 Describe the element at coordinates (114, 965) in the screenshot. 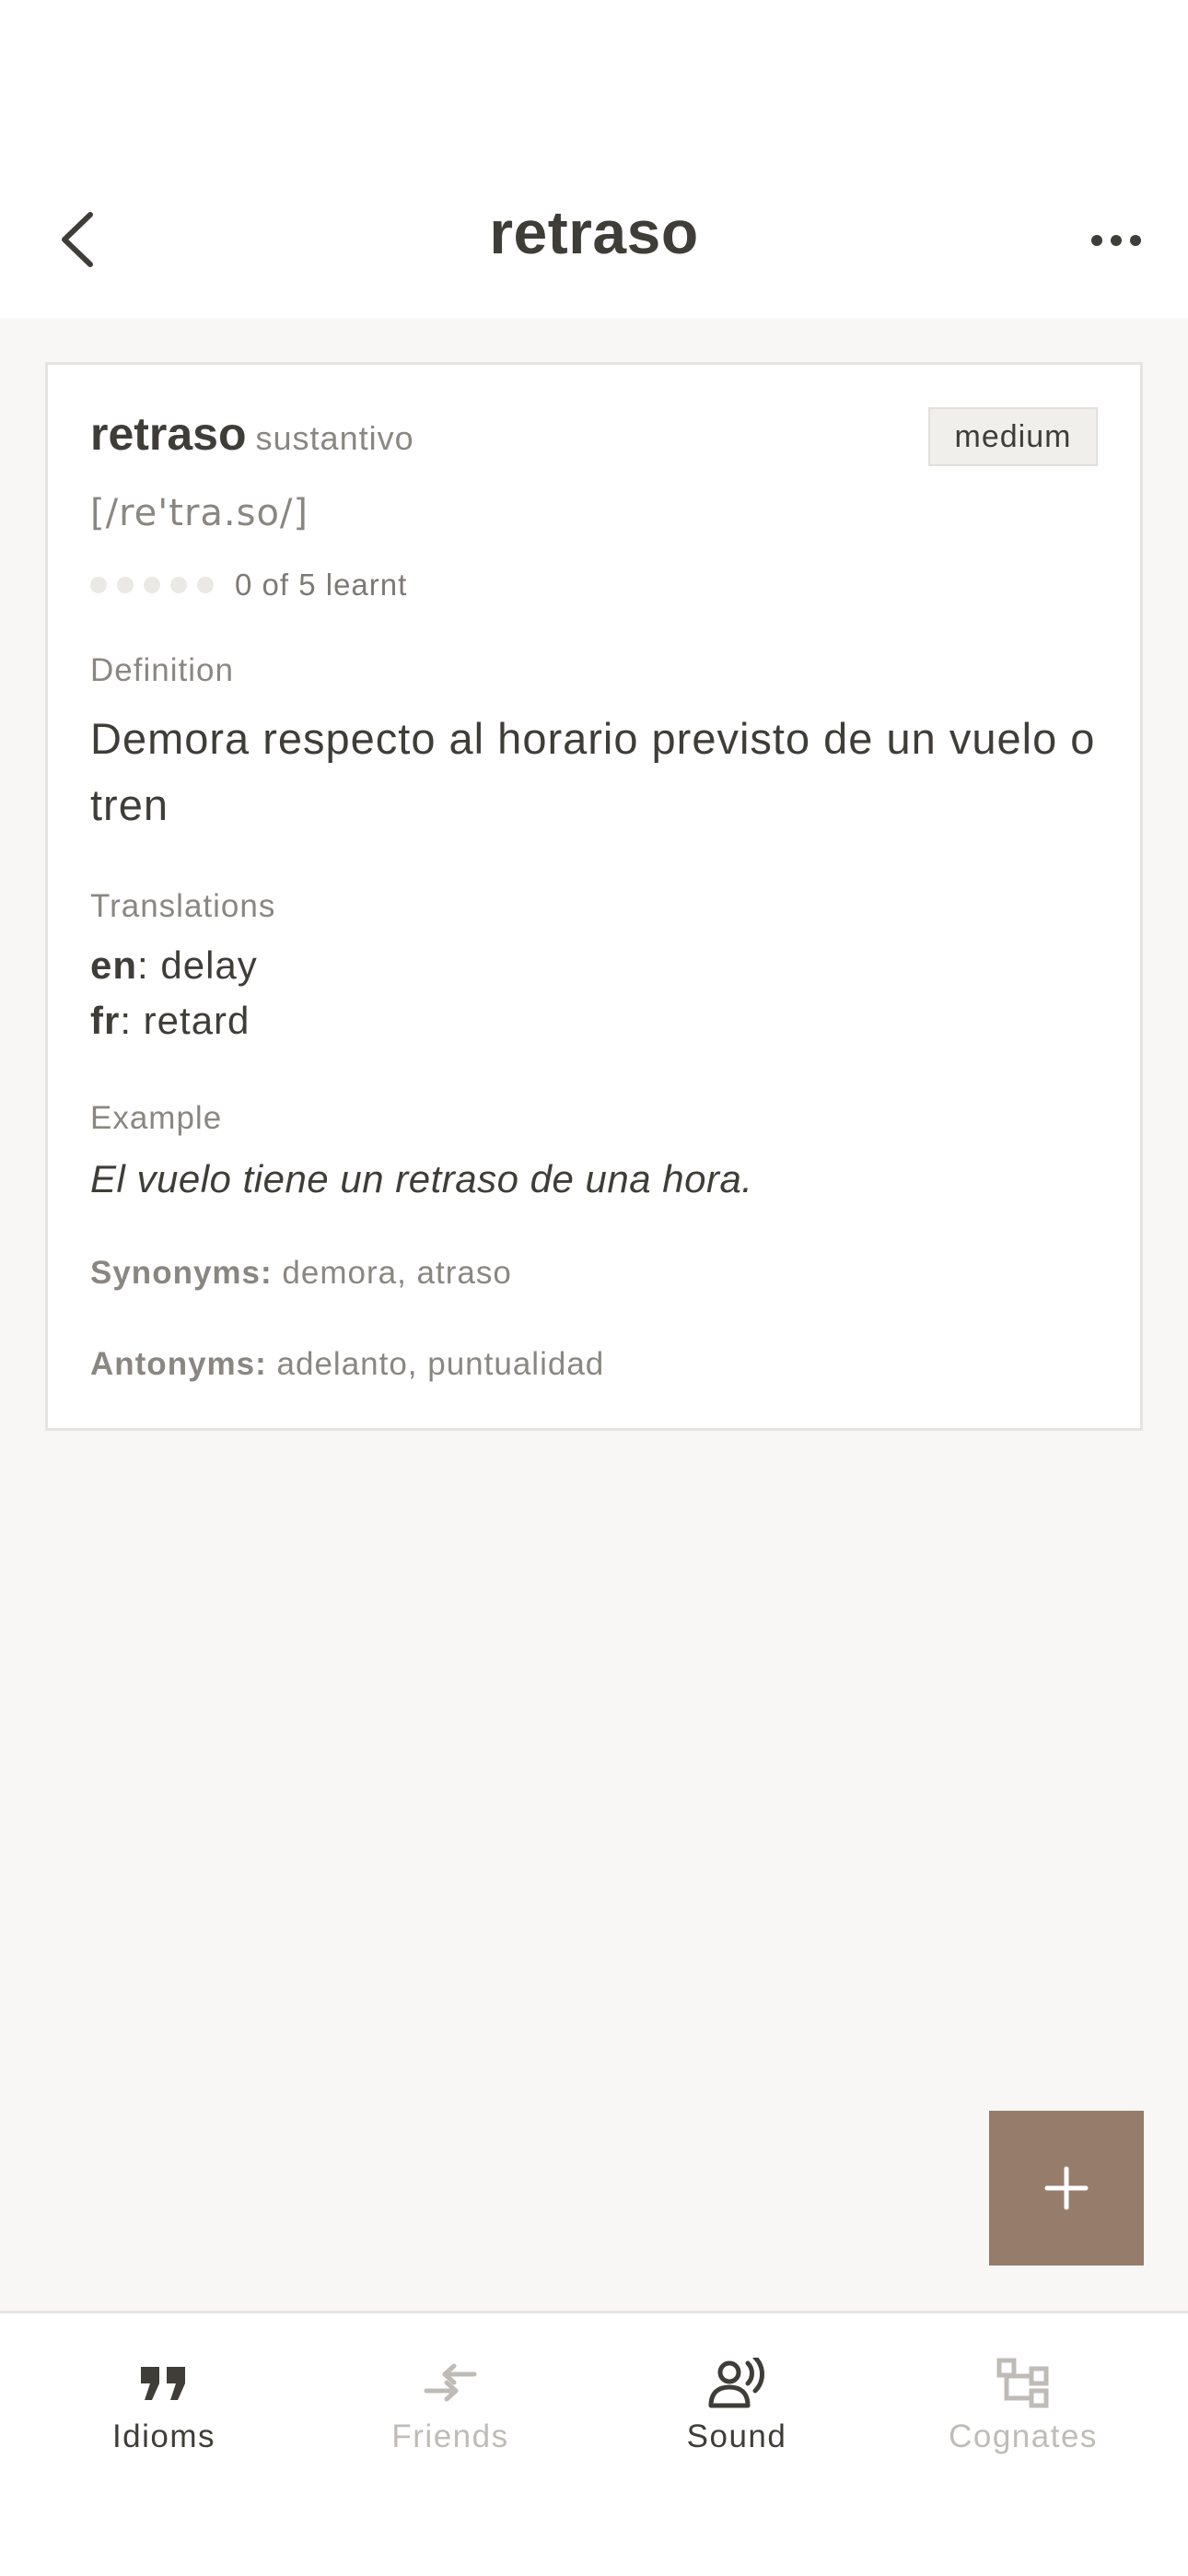

I see `translation-lang: en` at that location.